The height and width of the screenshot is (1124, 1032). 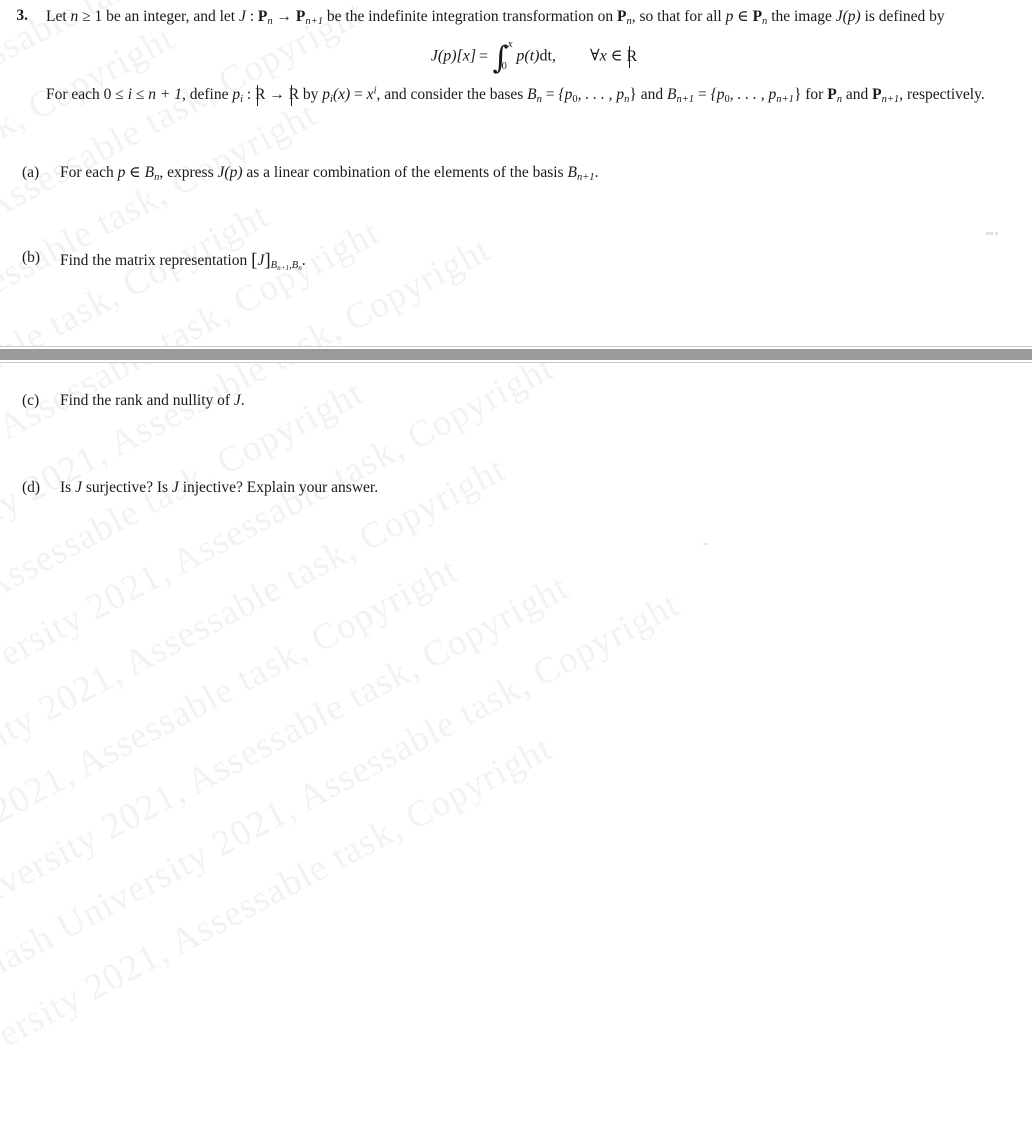 What do you see at coordinates (89, 172) in the screenshot?
I see `part-text: For each` at bounding box center [89, 172].